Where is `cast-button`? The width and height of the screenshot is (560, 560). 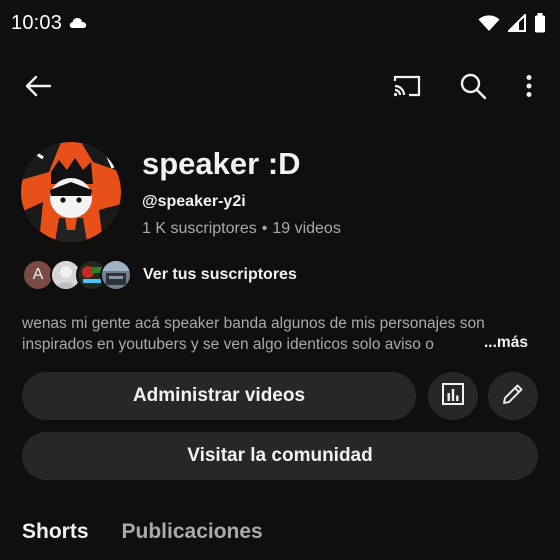 cast-button is located at coordinates (407, 88).